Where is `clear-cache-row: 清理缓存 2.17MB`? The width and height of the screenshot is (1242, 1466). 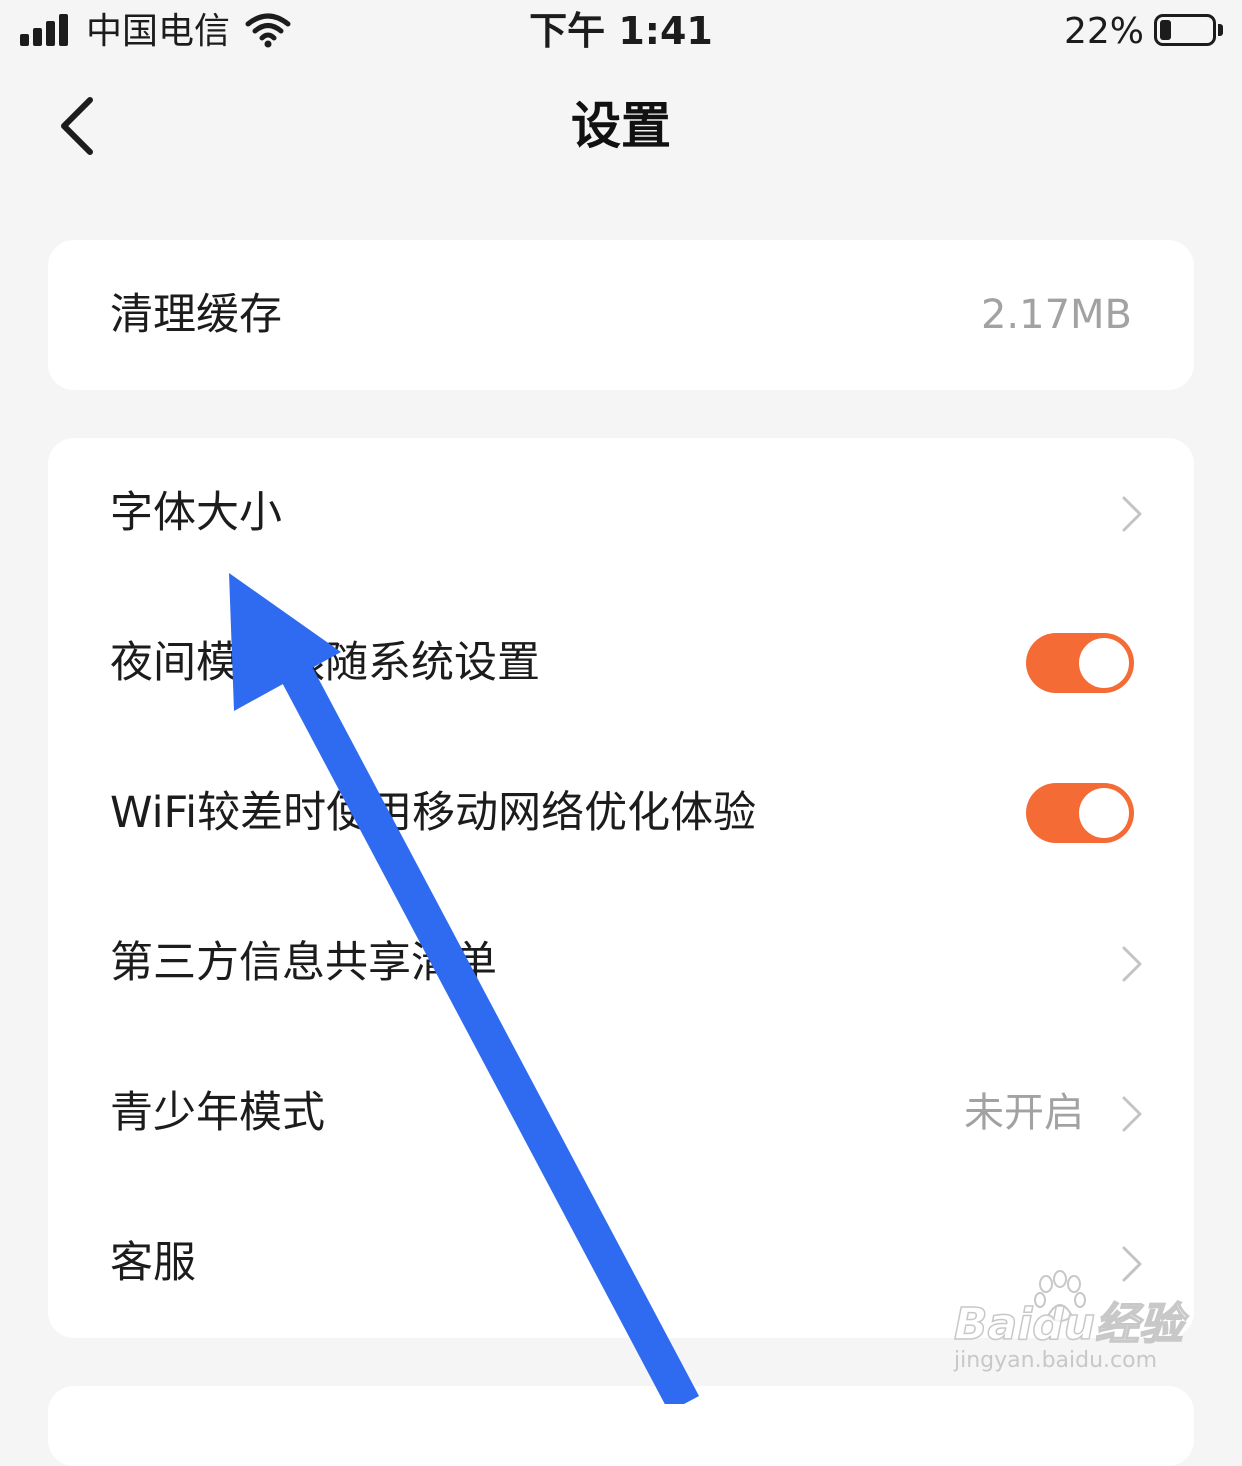 clear-cache-row: 清理缓存 2.17MB is located at coordinates (621, 315).